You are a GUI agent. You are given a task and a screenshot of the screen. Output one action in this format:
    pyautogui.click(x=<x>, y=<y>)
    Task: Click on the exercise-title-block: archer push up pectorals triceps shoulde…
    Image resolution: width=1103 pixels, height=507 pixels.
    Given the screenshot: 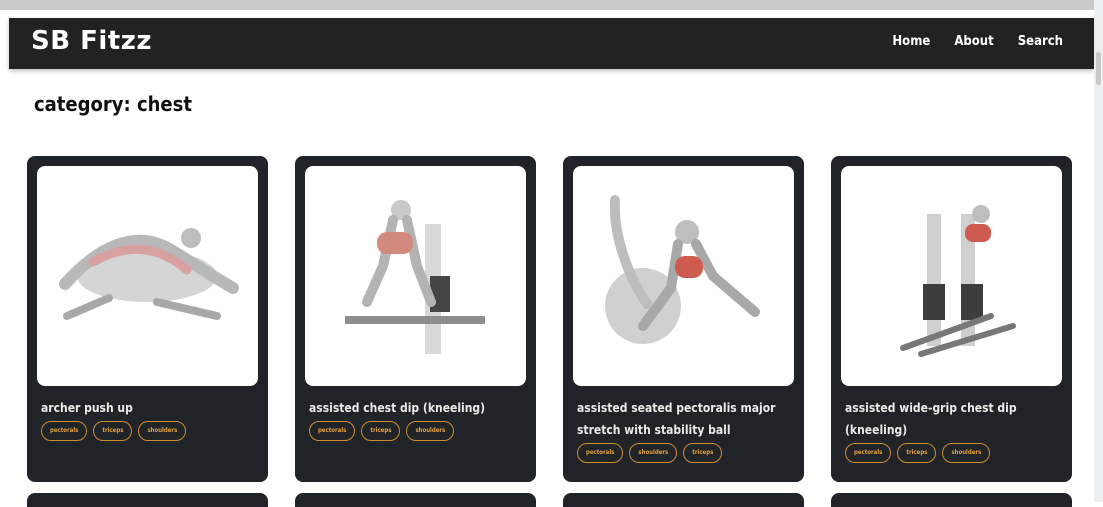 What is the action you would take?
    pyautogui.click(x=148, y=419)
    